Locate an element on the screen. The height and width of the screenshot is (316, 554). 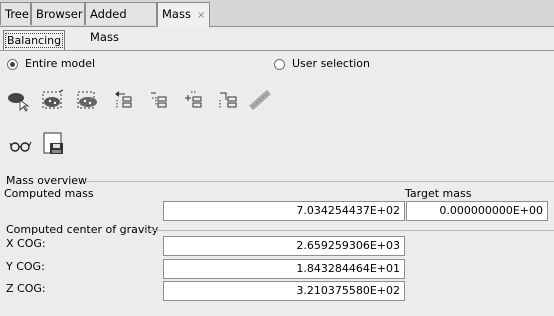
select-box-icon is located at coordinates (53, 100).